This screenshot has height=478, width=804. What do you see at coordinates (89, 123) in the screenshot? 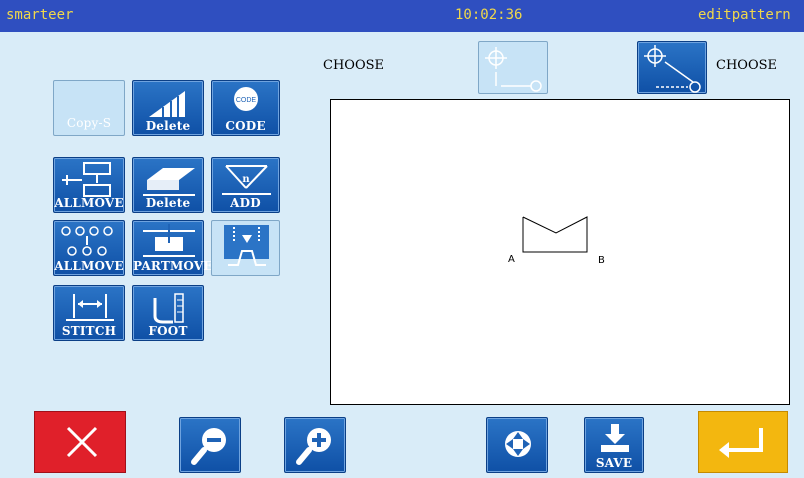
I see `copy-s-label: Copy-S` at bounding box center [89, 123].